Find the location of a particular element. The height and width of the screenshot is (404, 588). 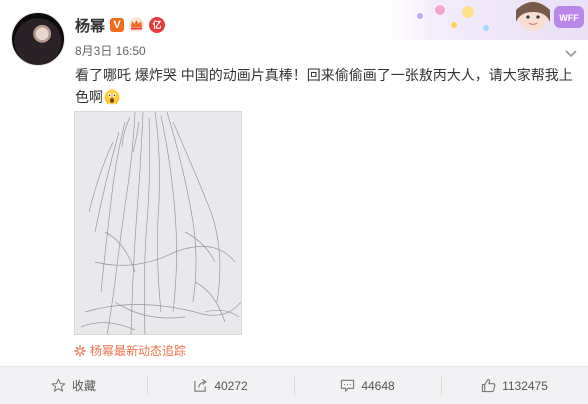

post-text: 看了哪吒 爆炸哭 中国的动画片真棒！回来偷偷画了一张敖丙大人，请大家帮我上色啊 is located at coordinates (324, 86).